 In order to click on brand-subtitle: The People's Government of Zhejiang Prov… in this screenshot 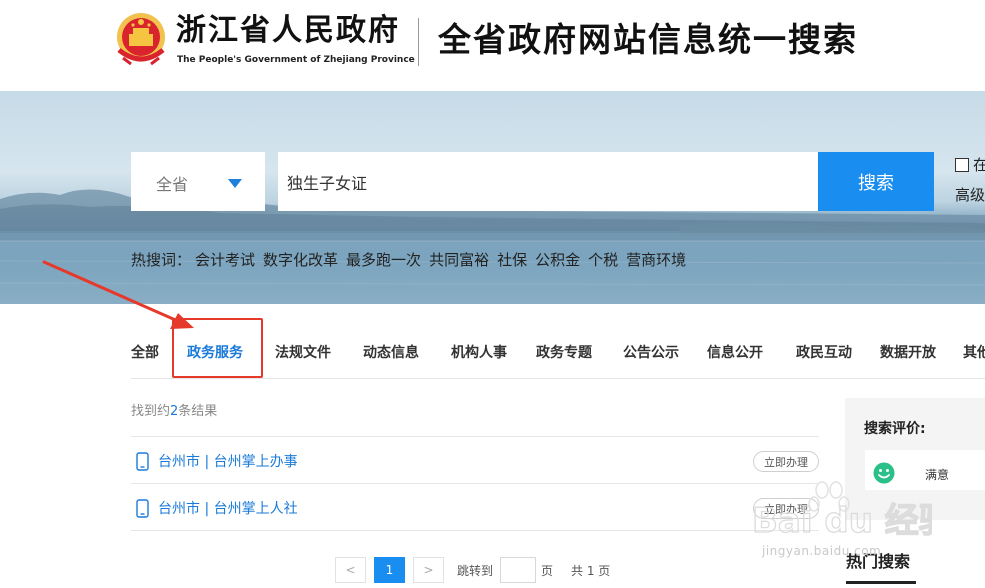, I will do `click(296, 60)`.